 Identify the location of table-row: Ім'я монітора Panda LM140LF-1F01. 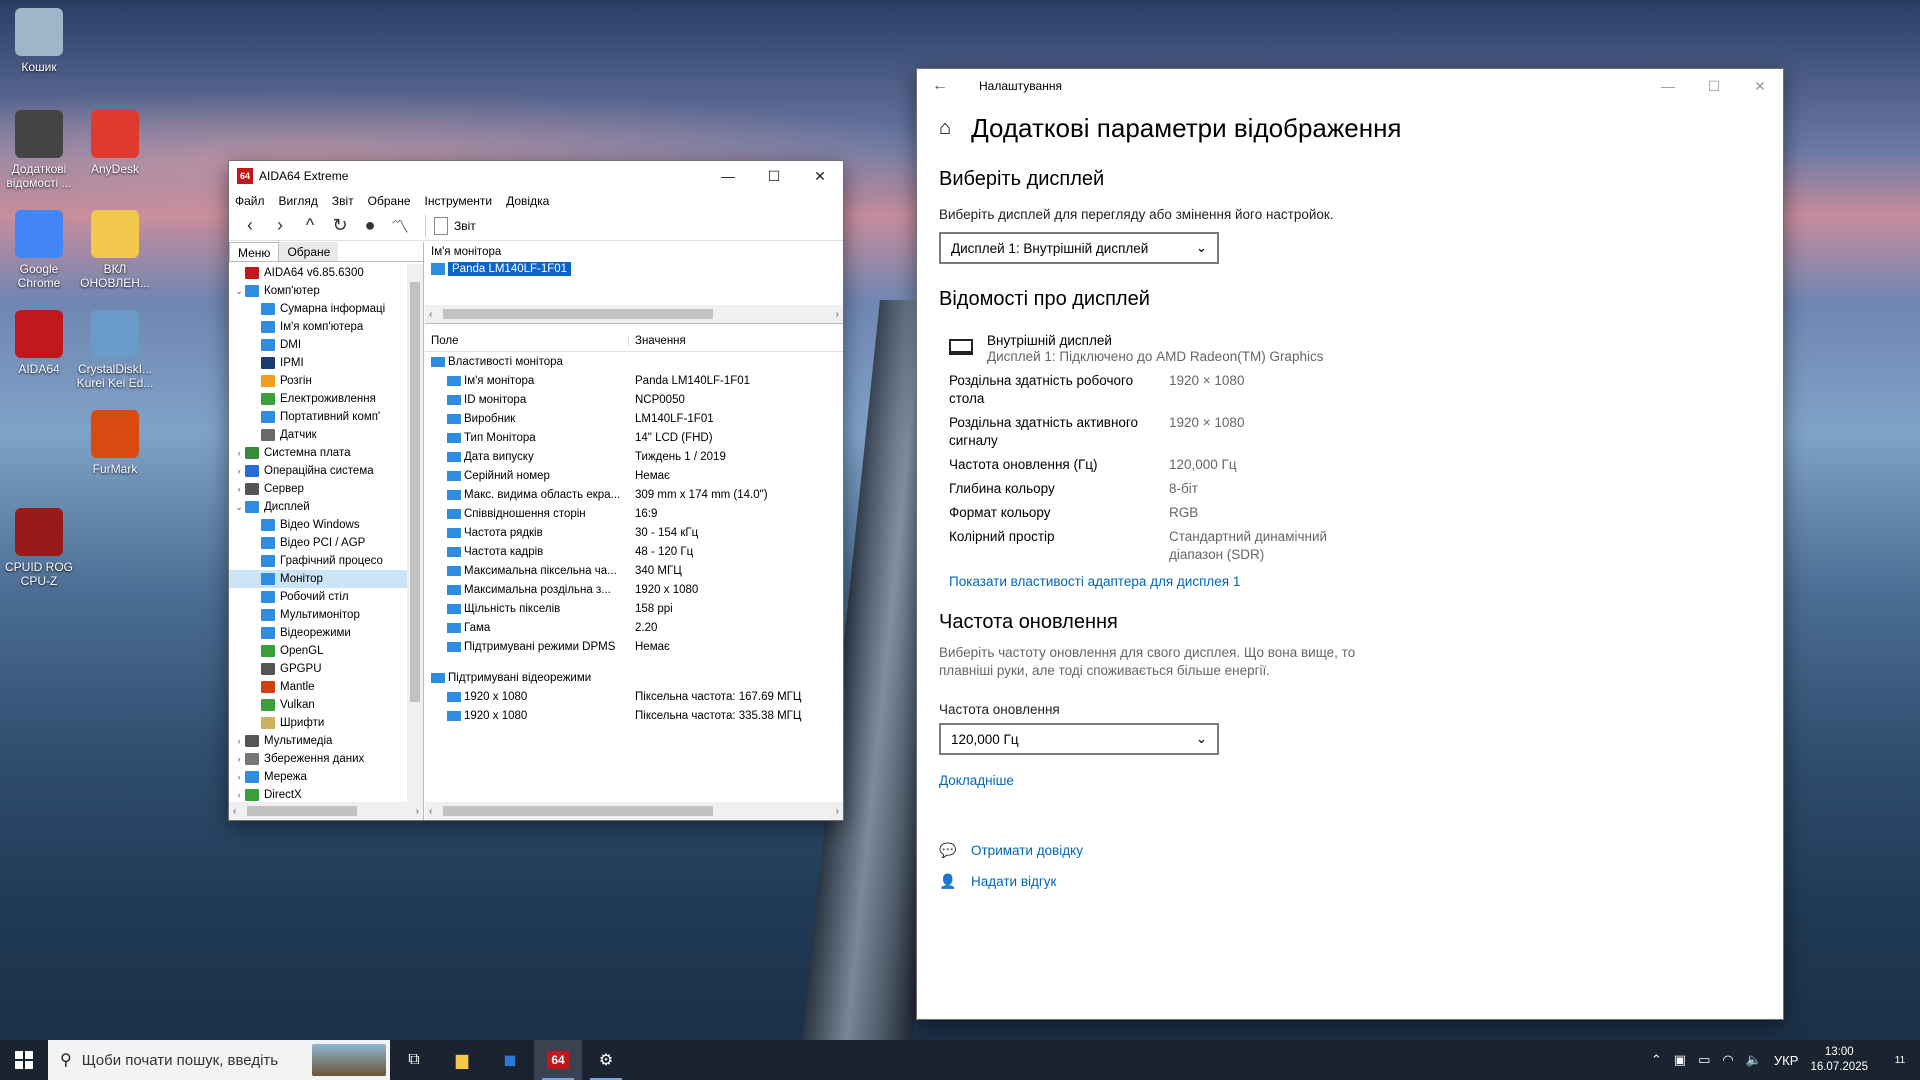
(634, 380).